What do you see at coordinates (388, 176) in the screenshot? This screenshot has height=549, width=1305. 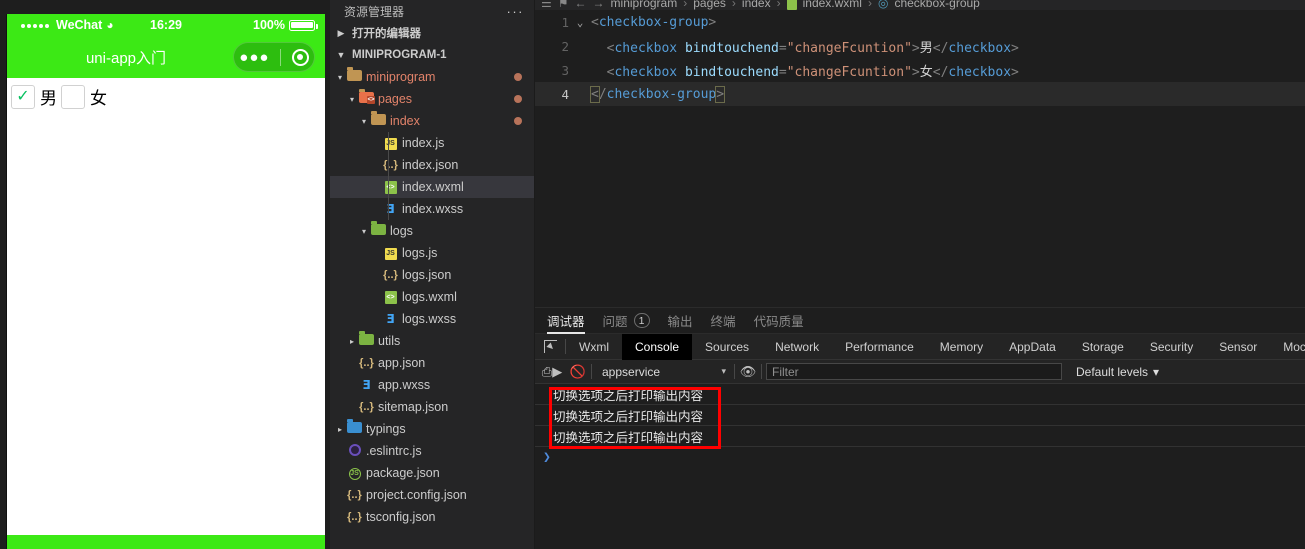 I see `tree-indent-guide` at bounding box center [388, 176].